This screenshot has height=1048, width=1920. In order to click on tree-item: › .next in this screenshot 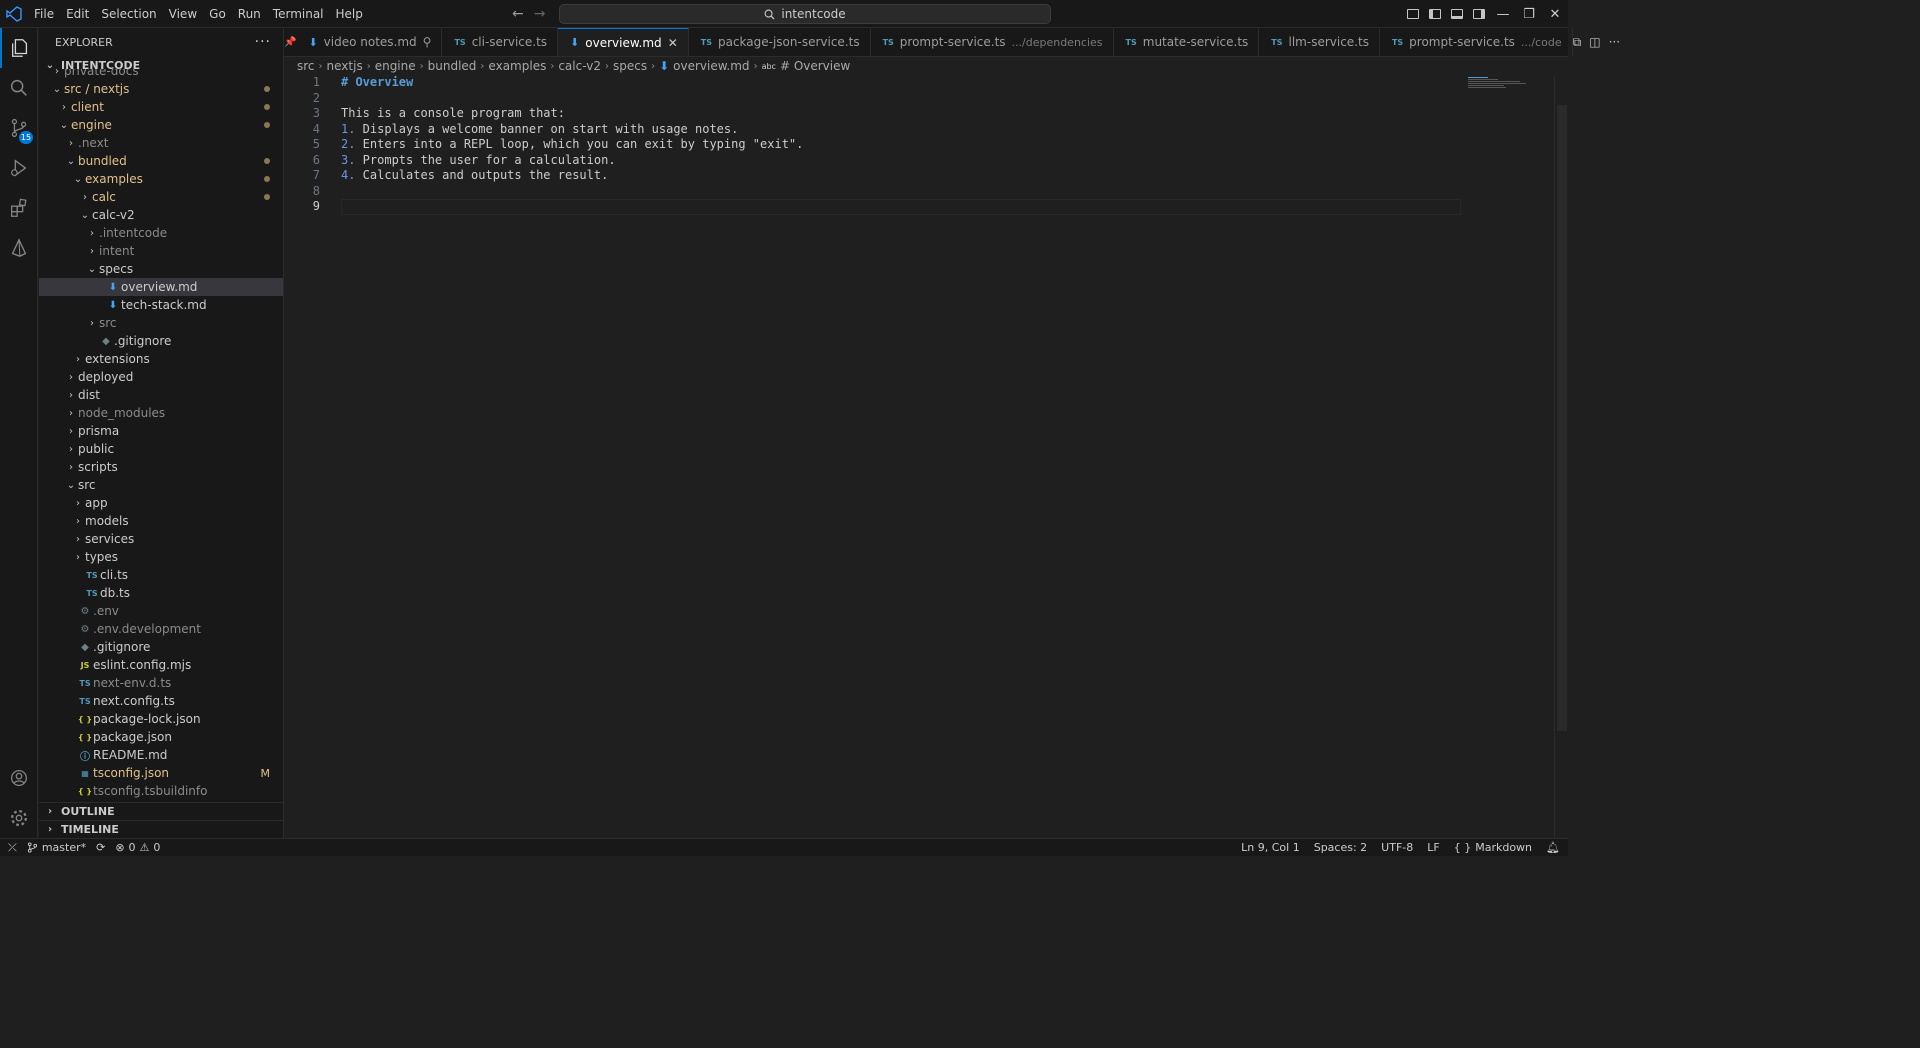, I will do `click(161, 143)`.